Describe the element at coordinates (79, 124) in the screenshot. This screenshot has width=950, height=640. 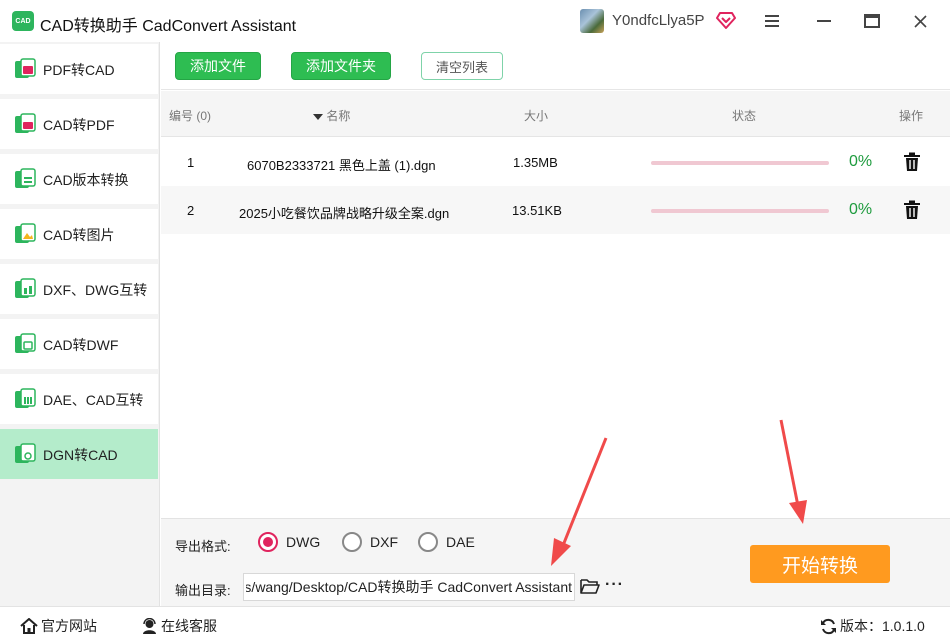
I see `sidebar-item-cad-to-pdf: CAD转PDF` at that location.